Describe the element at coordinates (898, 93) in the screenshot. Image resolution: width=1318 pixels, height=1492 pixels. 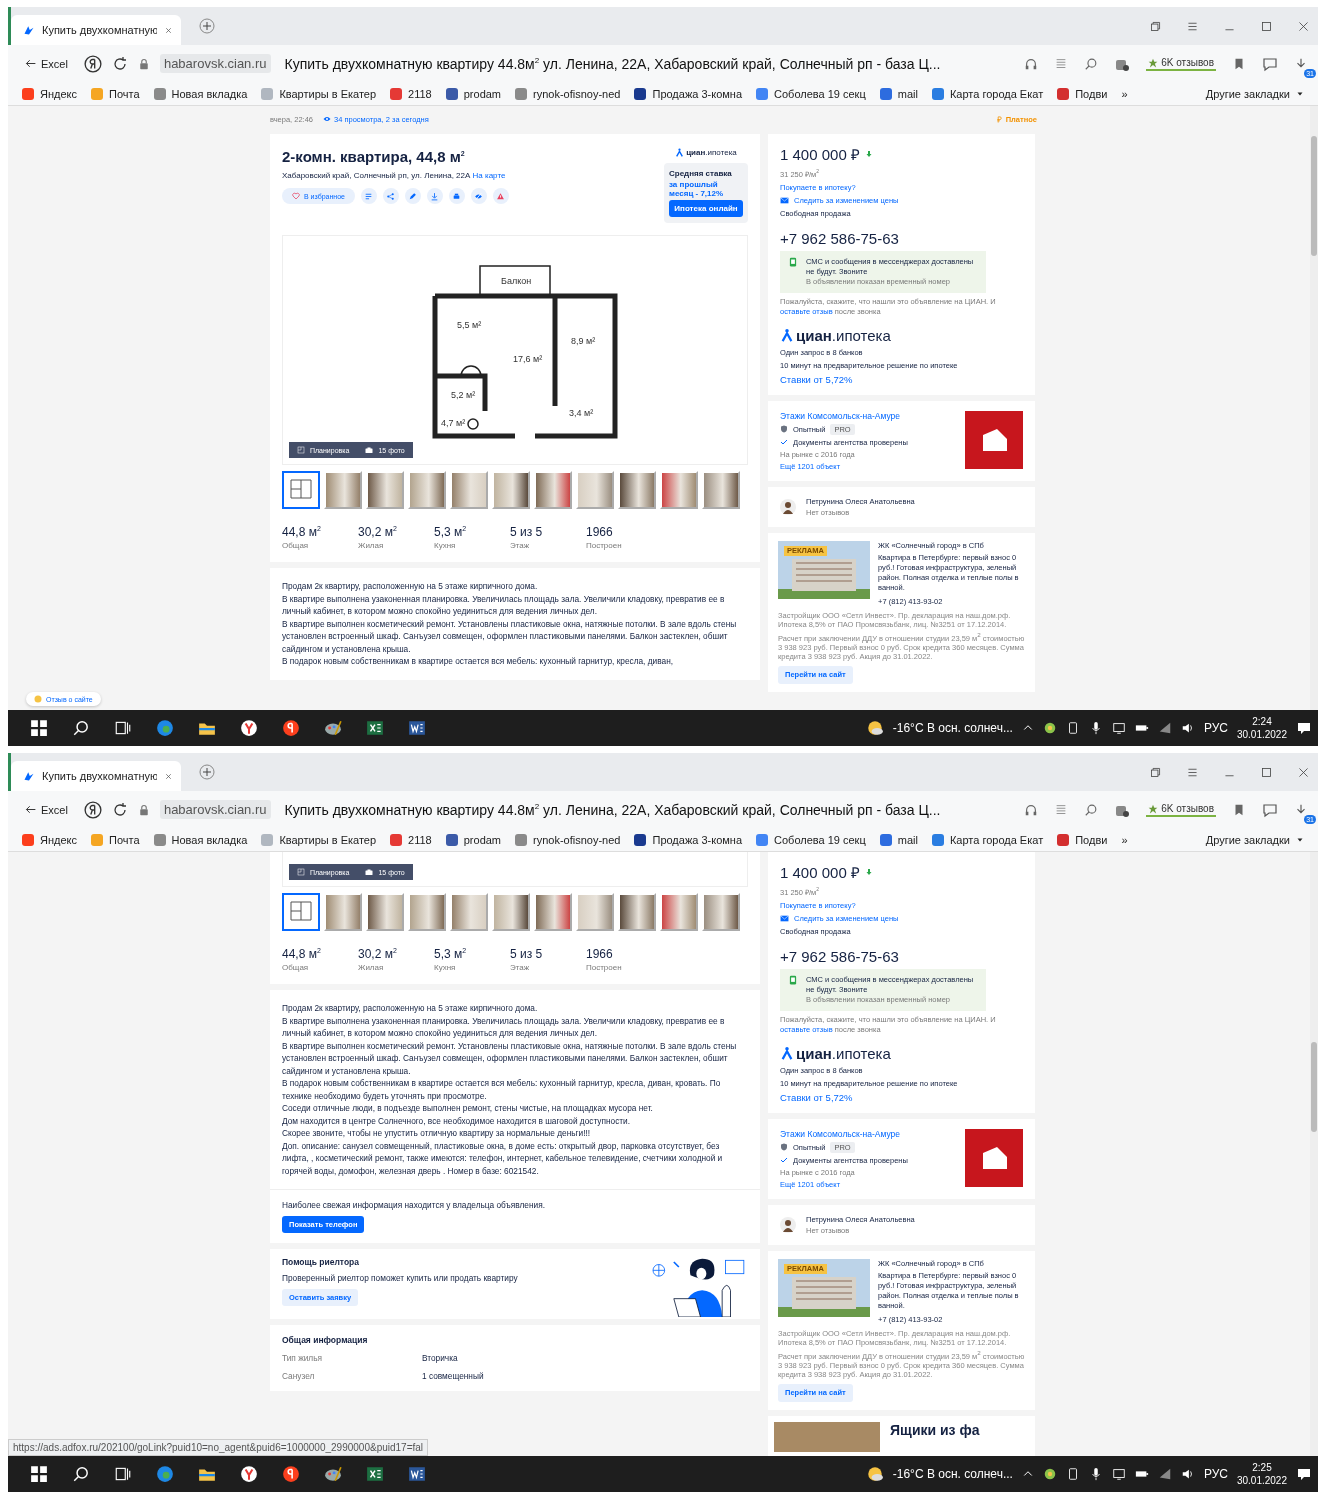
I see `bookmark: mail` at that location.